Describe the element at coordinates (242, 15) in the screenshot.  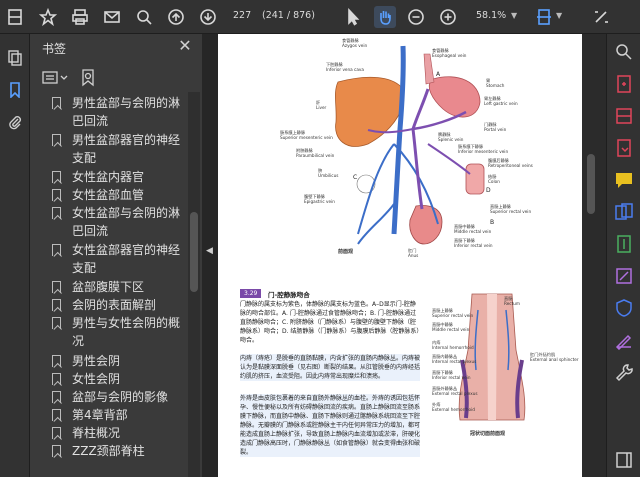
I see `current-page-input: 227` at that location.